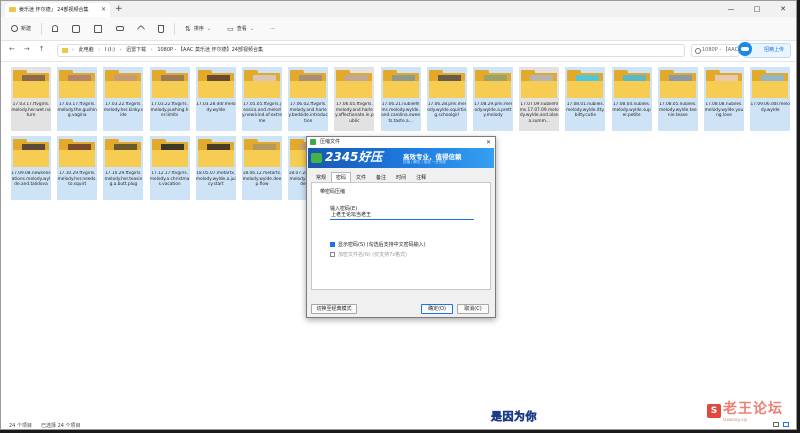  What do you see at coordinates (402, 215) in the screenshot?
I see `password-input: 上老王论坛当老王` at bounding box center [402, 215].